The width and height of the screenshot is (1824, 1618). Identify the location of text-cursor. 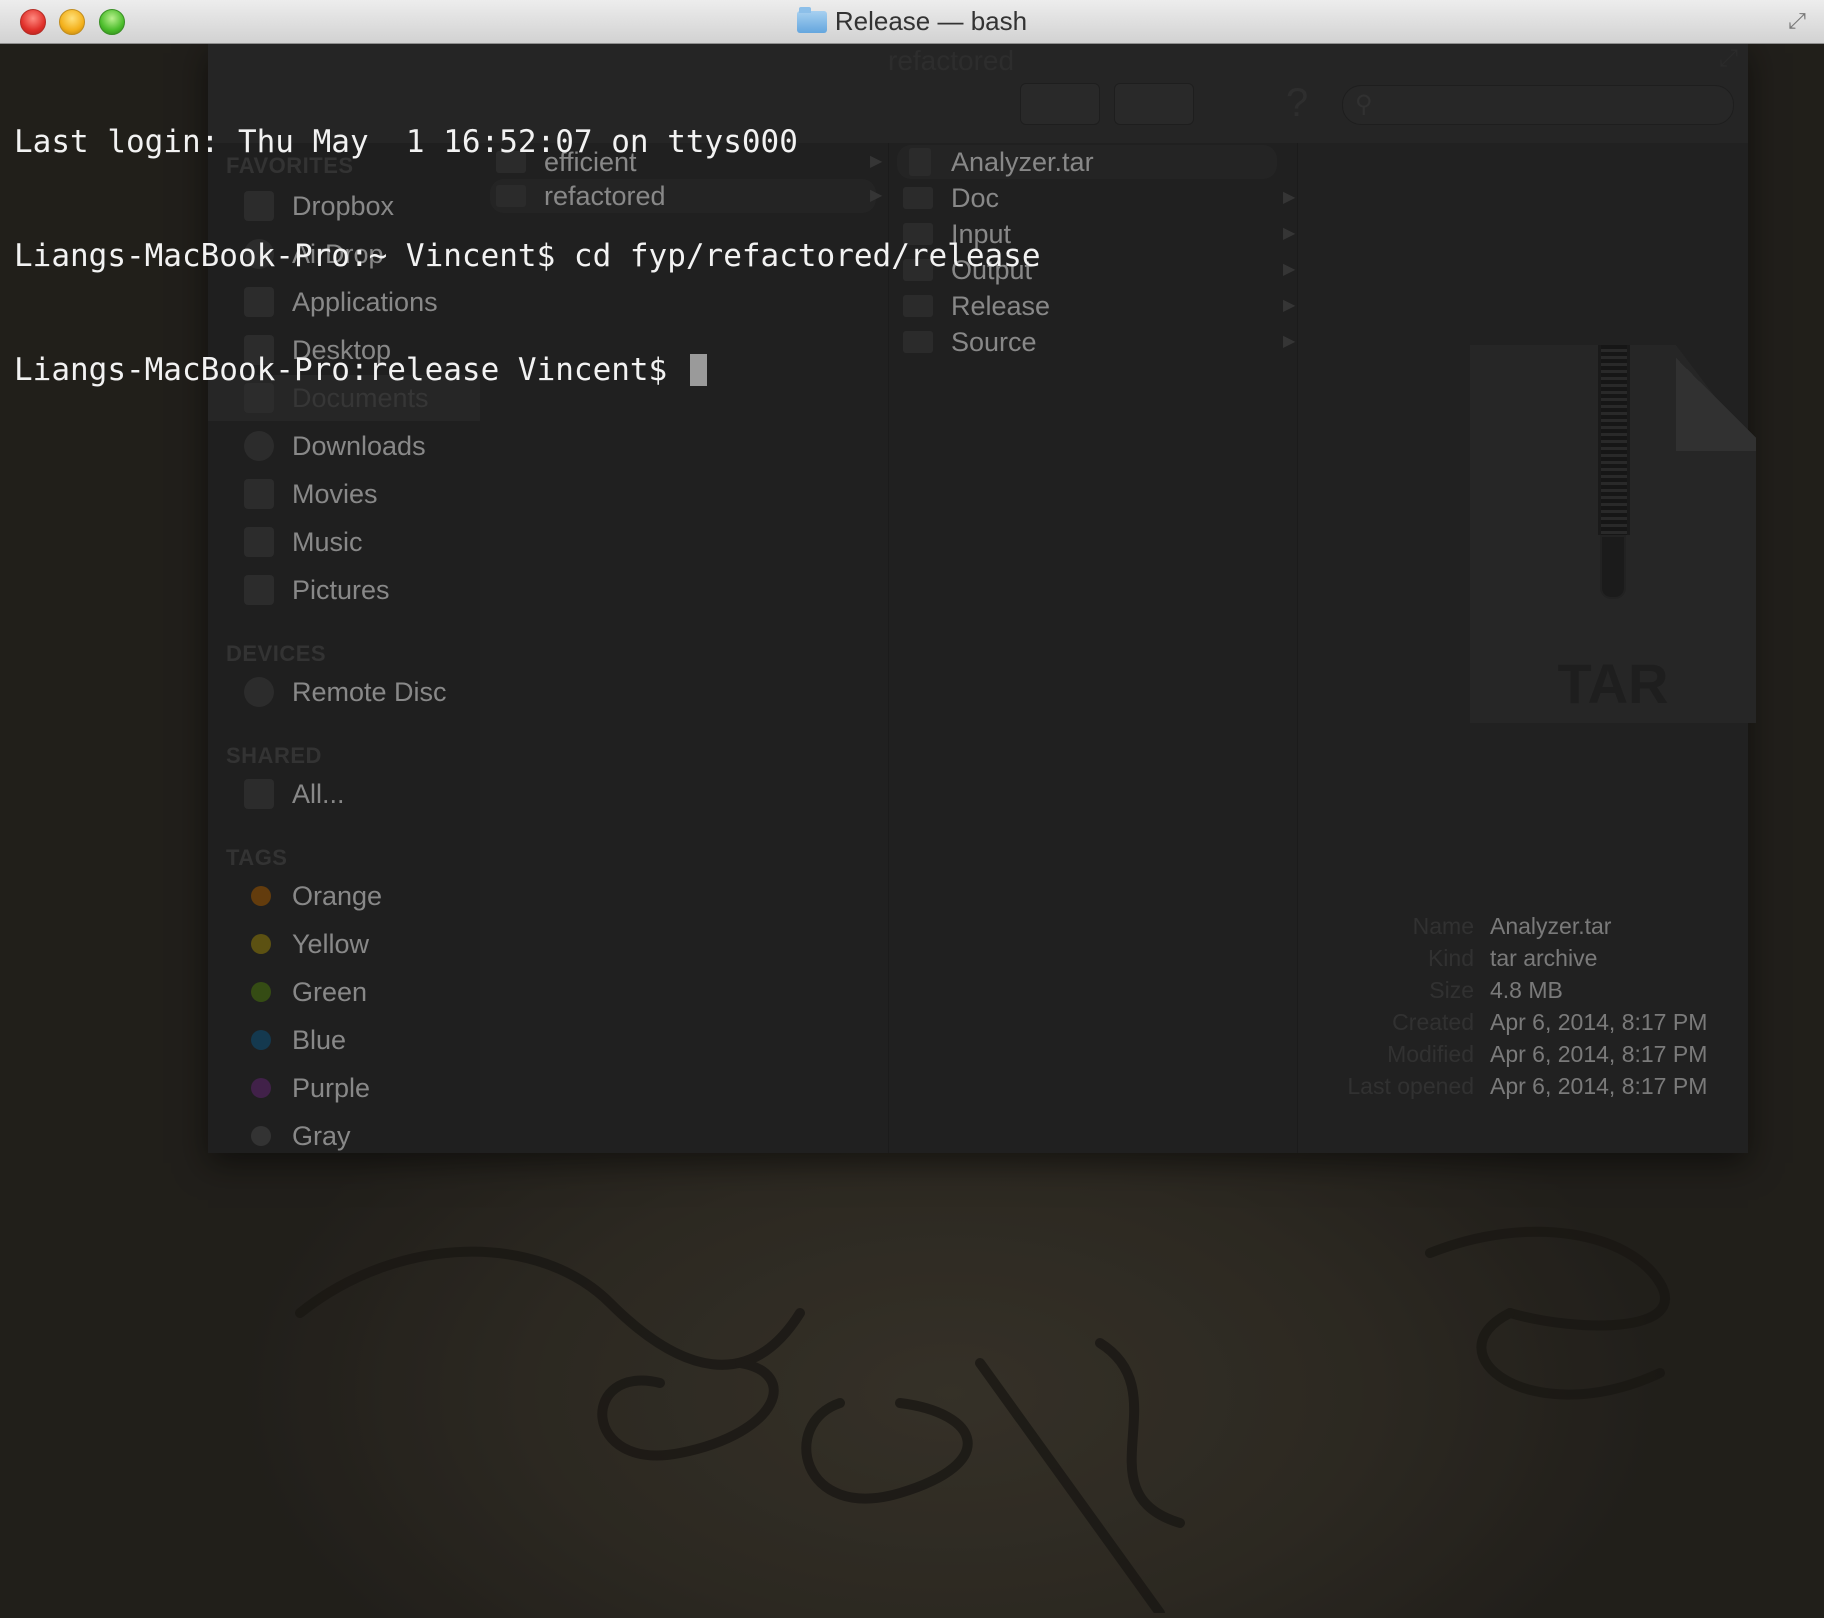
(698, 370).